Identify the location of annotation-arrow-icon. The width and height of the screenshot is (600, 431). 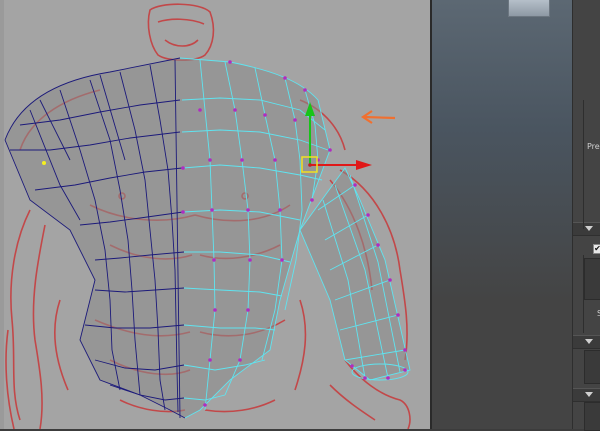
(378, 117).